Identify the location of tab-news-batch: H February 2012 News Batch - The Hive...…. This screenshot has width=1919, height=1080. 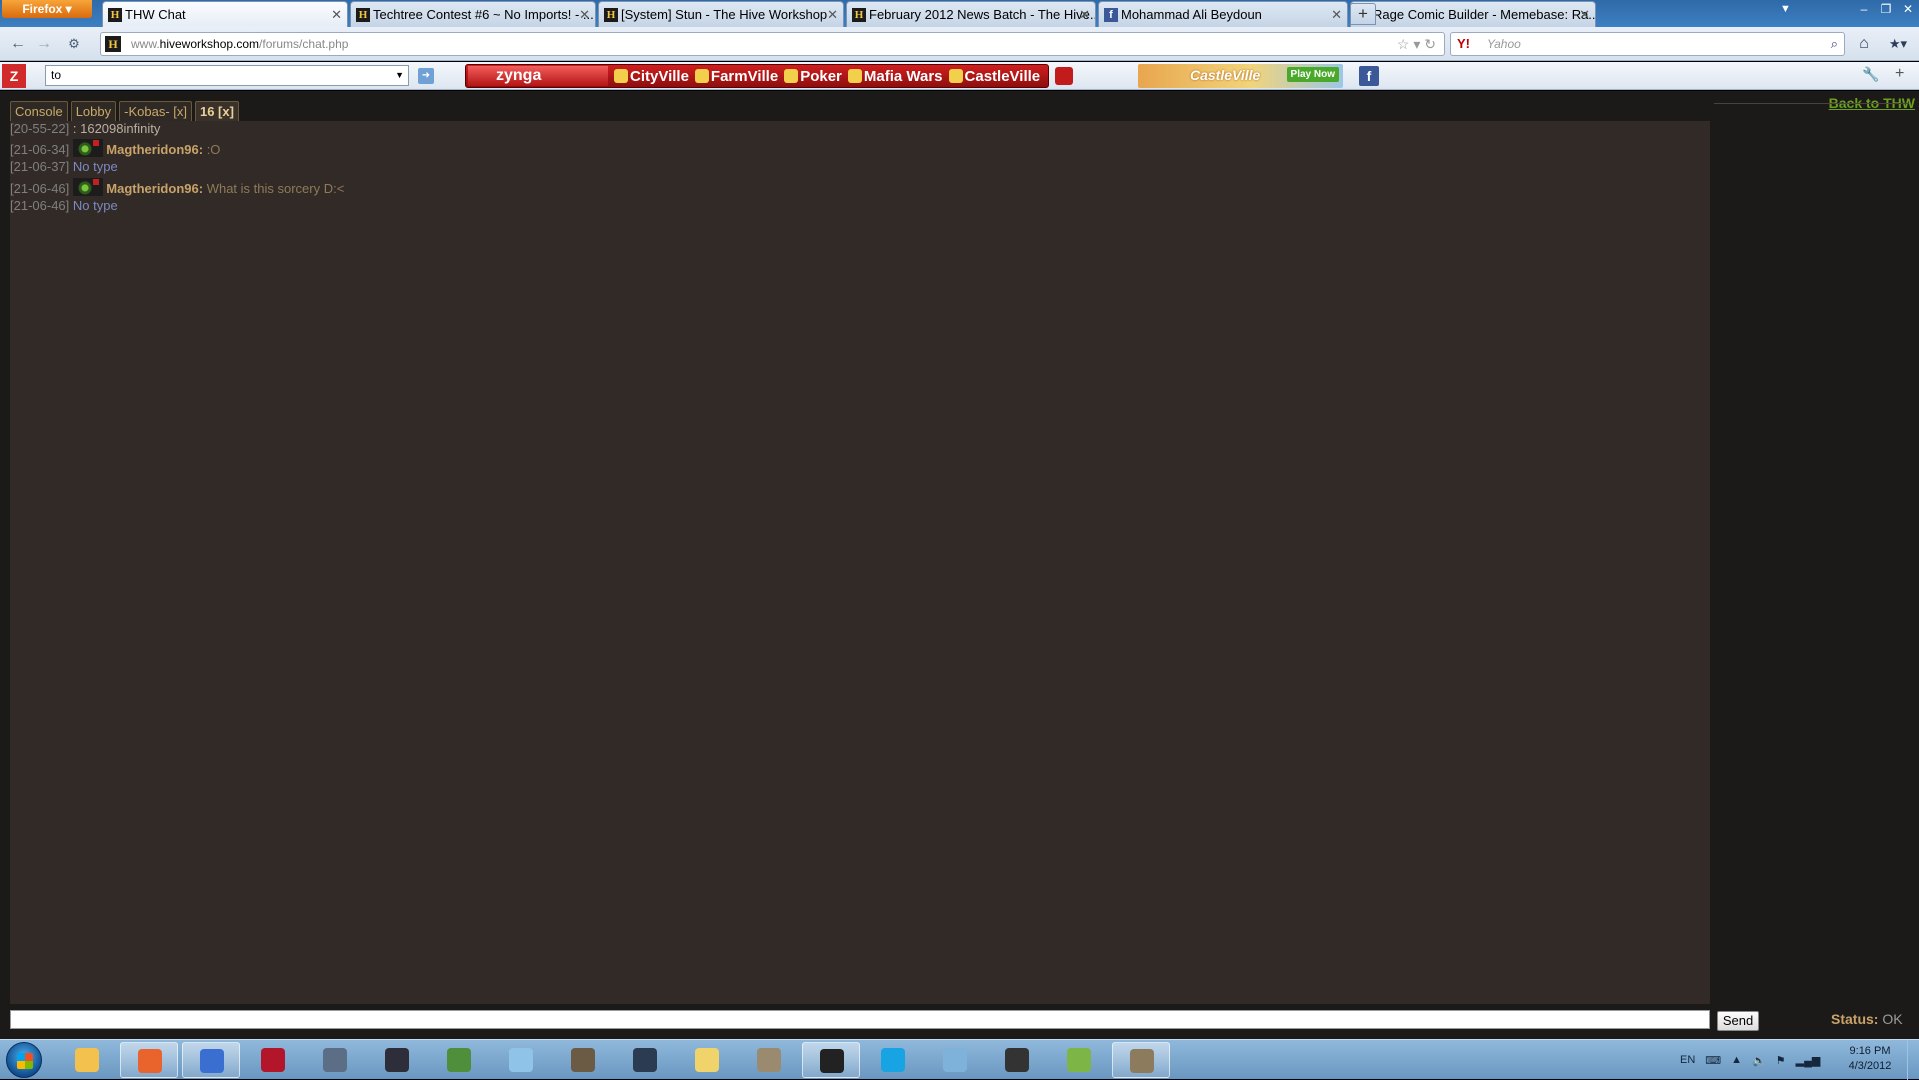
(971, 14).